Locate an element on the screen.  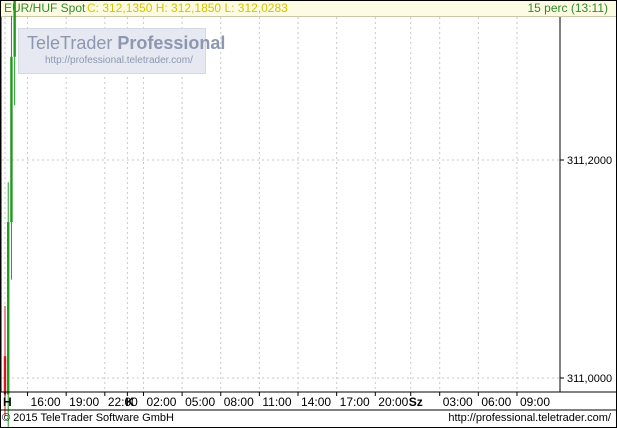
price-tick-label: 311,0000 is located at coordinates (589, 379).